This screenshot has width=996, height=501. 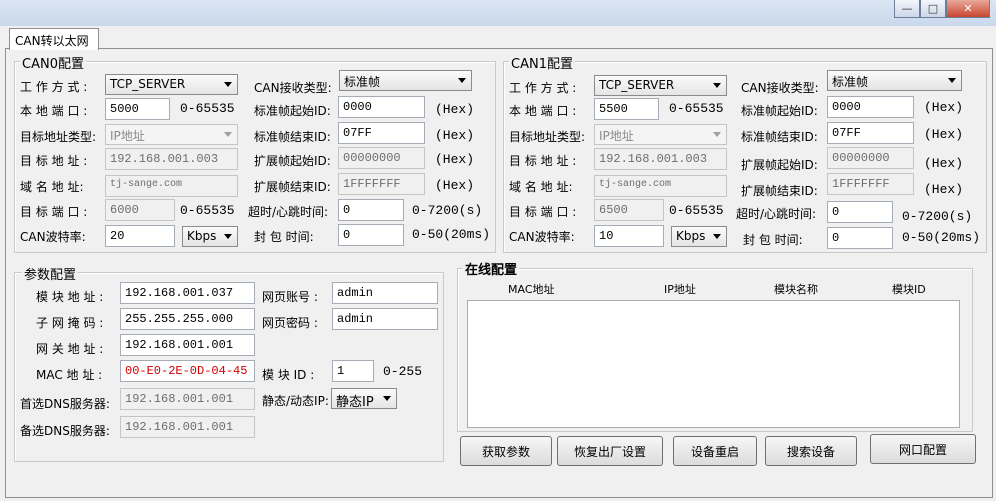 I want to click on module-id-label: 模 块 ID :, so click(x=288, y=375).